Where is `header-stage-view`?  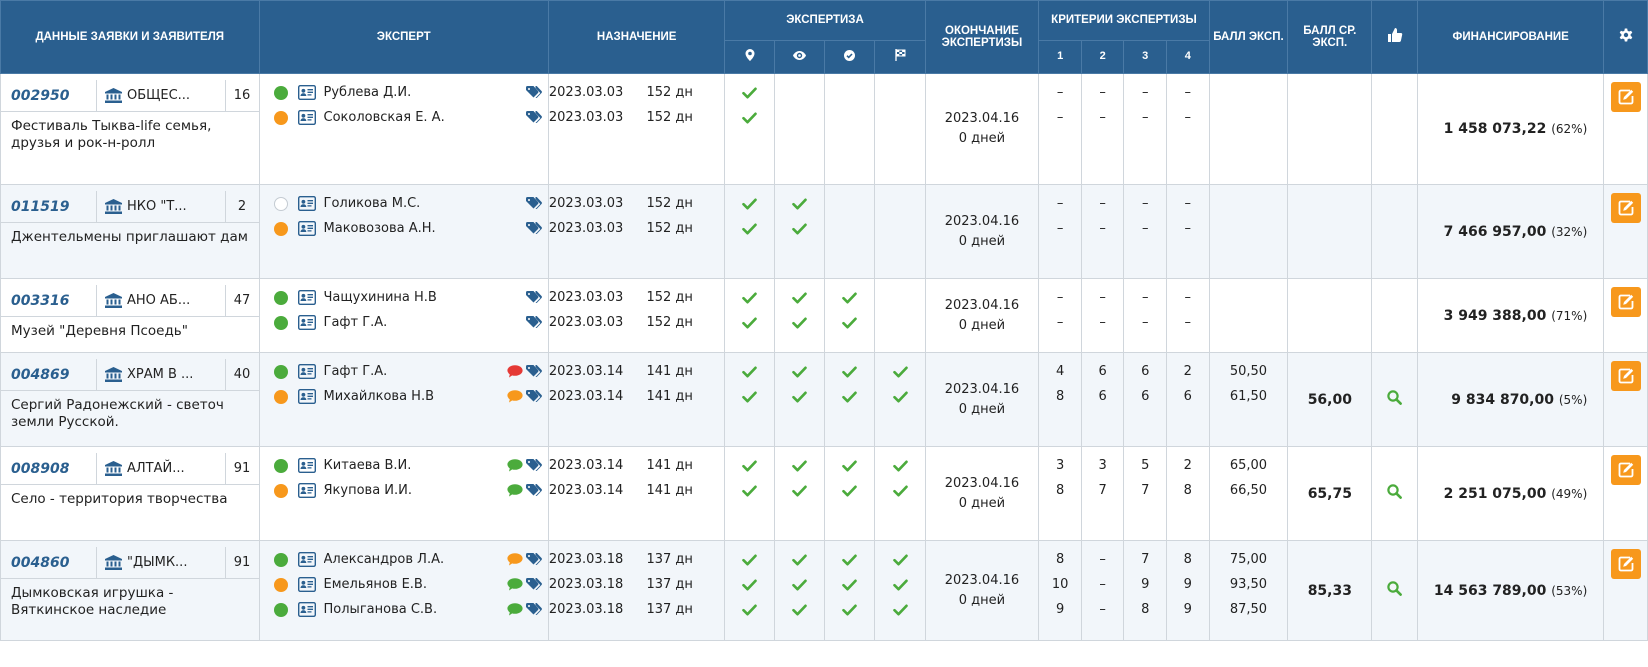 header-stage-view is located at coordinates (800, 57).